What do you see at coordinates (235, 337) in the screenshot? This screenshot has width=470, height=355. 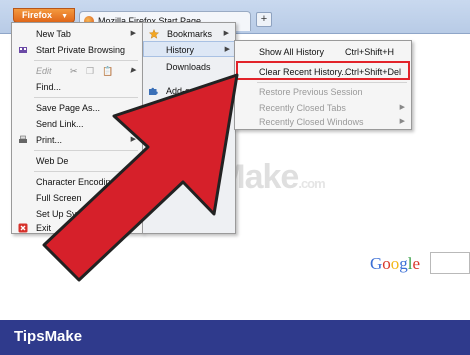 I see `footer-banner: TipsMake` at bounding box center [235, 337].